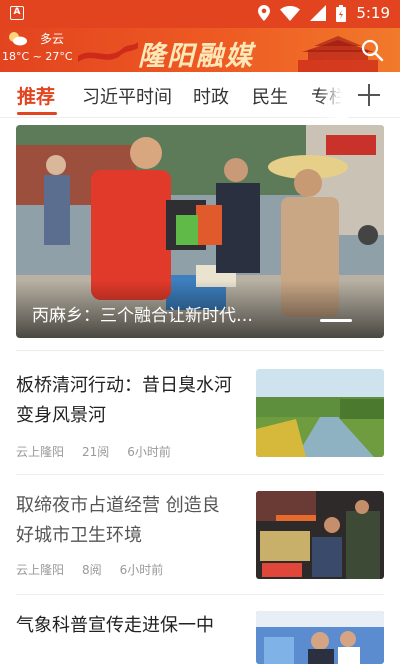 The image size is (400, 664). I want to click on article-meta: 云上隆阳 8阅 6小时前, so click(98, 569).